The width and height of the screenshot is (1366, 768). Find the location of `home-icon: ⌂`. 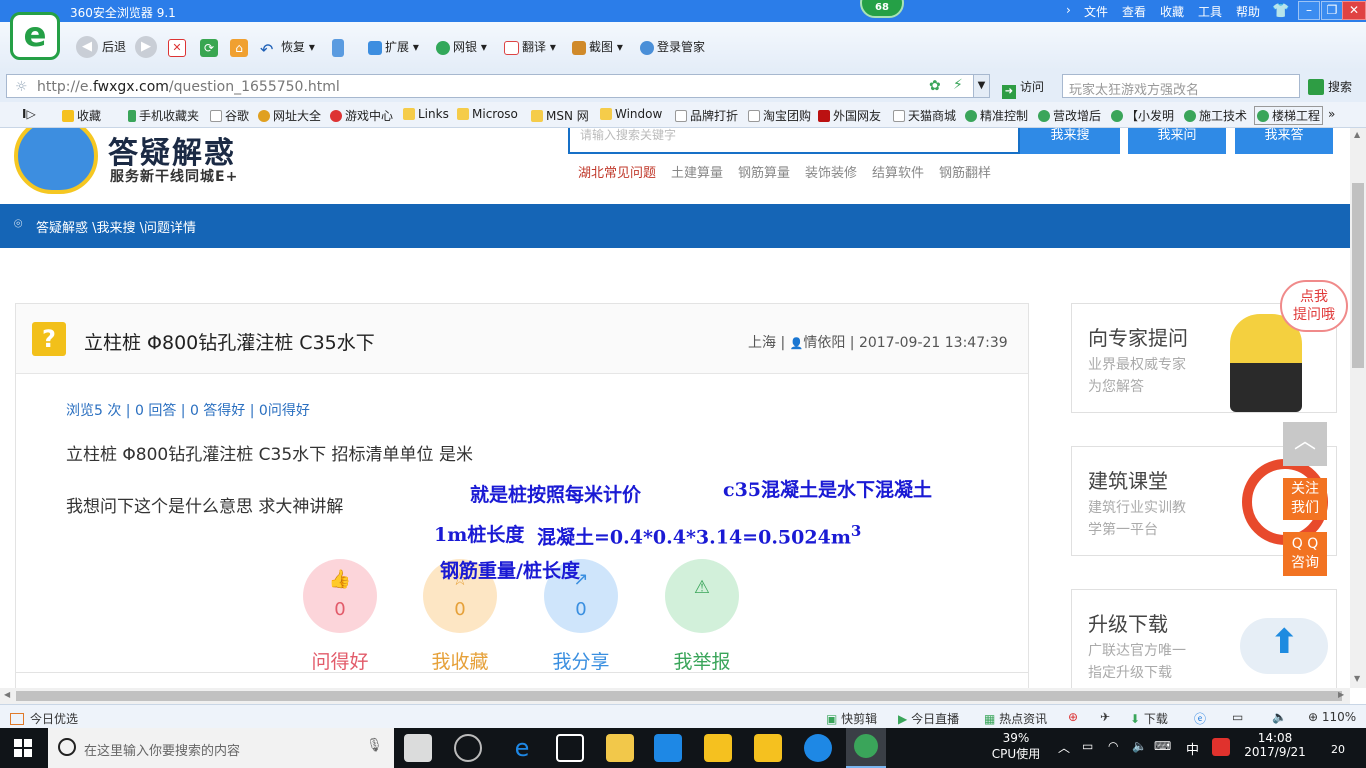

home-icon: ⌂ is located at coordinates (240, 47).